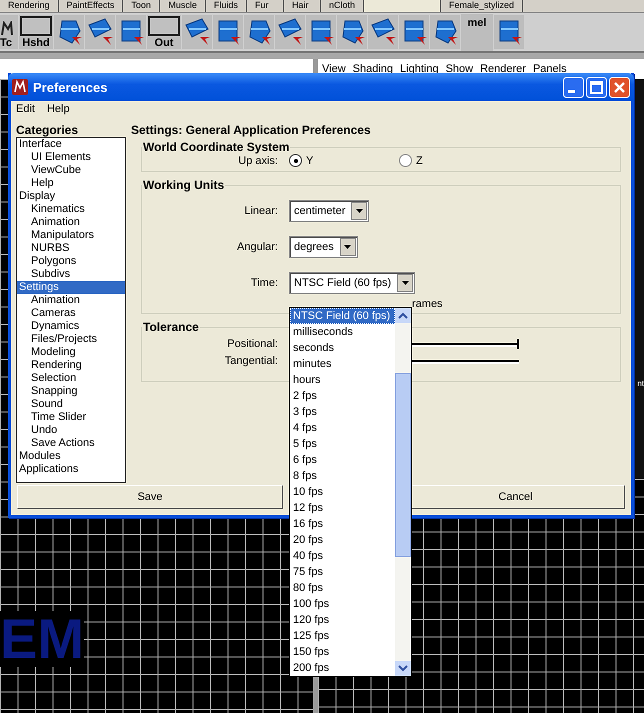 This screenshot has height=713, width=644. I want to click on list-option: minutes, so click(342, 364).